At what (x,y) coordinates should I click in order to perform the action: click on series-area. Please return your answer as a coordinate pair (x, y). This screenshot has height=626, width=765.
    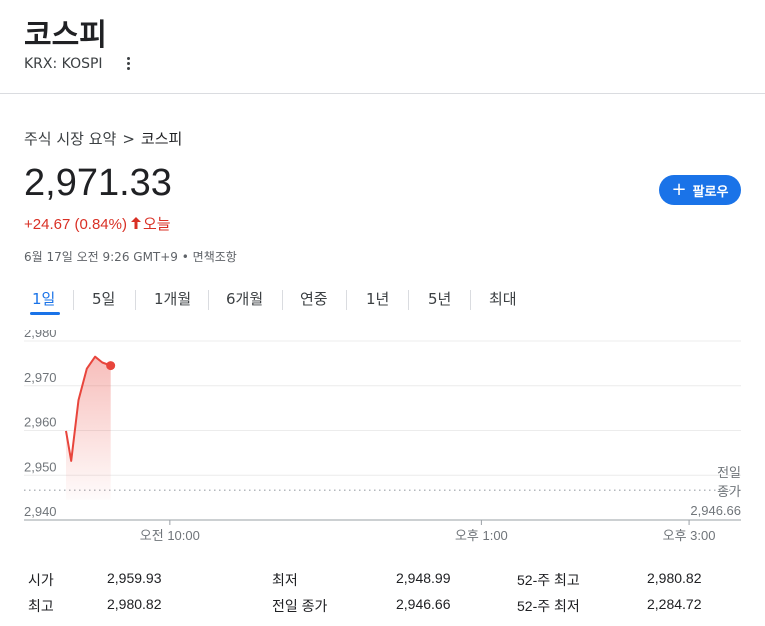
    Looking at the image, I should click on (88, 428).